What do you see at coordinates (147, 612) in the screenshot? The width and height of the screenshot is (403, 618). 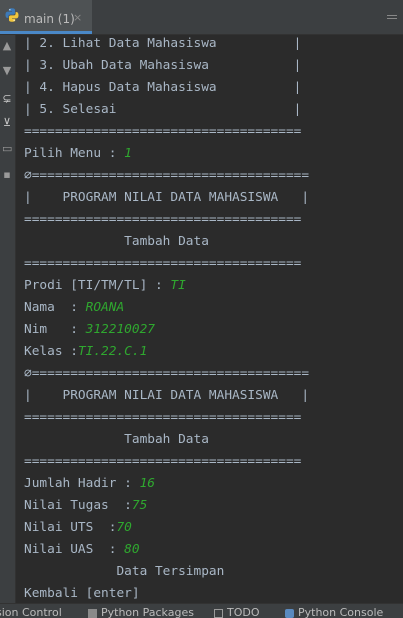 I see `python-packages-label: Python Packages` at bounding box center [147, 612].